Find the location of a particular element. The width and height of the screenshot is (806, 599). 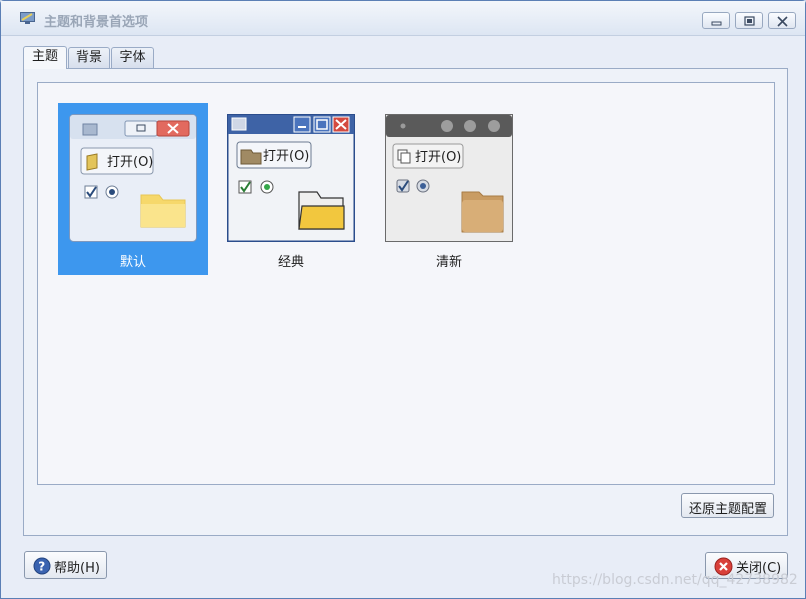

help-icon: ? is located at coordinates (42, 566).